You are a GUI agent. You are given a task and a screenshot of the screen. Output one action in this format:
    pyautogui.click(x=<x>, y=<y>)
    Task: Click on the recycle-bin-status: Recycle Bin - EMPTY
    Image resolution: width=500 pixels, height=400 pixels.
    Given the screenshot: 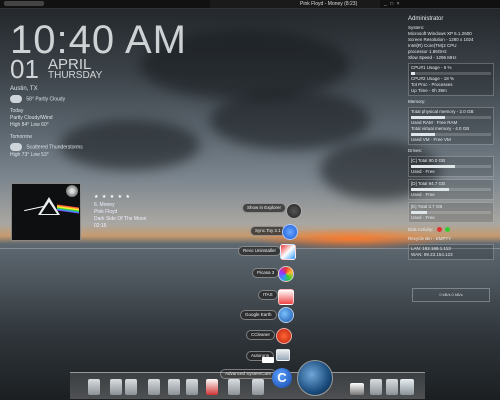 What is the action you would take?
    pyautogui.click(x=451, y=239)
    